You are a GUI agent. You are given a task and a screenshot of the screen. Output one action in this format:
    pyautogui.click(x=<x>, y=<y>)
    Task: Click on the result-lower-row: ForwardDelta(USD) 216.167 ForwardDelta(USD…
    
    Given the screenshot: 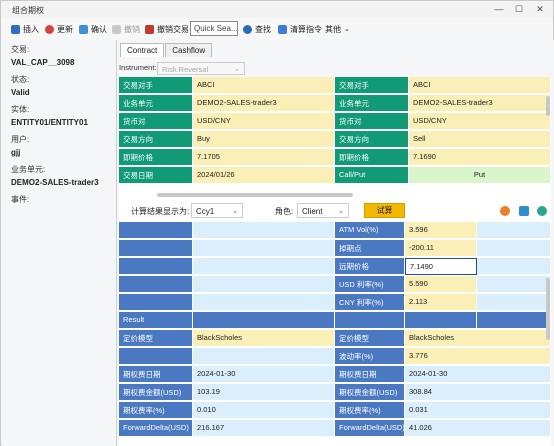 What is the action you would take?
    pyautogui.click(x=335, y=428)
    